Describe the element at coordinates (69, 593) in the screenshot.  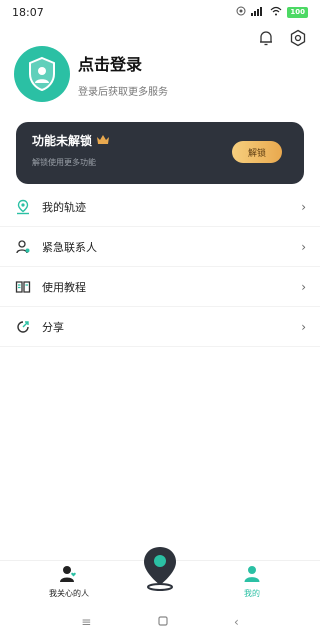
I see `tab-label-people-i-care: 我关心的人` at that location.